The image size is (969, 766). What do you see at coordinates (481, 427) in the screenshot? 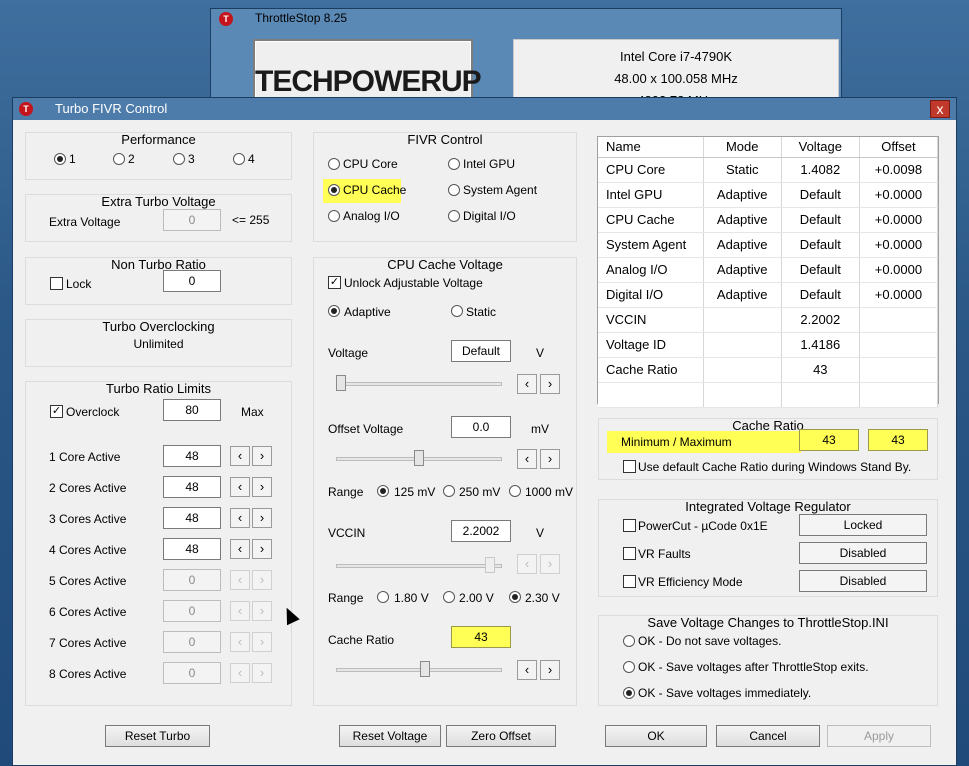
I see `offset-voltage-field: 0.0` at bounding box center [481, 427].